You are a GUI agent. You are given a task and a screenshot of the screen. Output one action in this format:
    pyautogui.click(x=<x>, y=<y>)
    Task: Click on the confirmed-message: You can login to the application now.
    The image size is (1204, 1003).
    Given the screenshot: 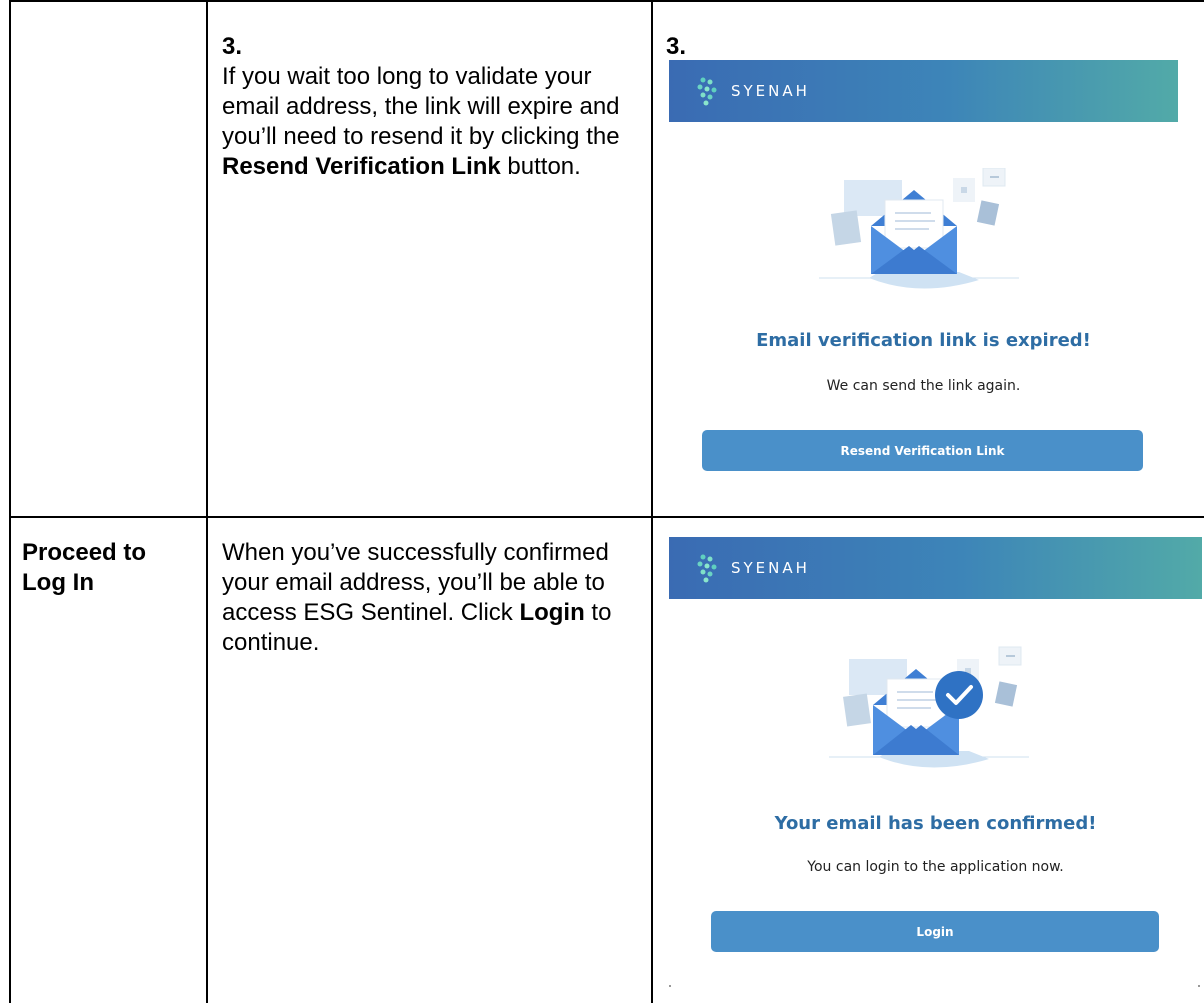 What is the action you would take?
    pyautogui.click(x=935, y=867)
    